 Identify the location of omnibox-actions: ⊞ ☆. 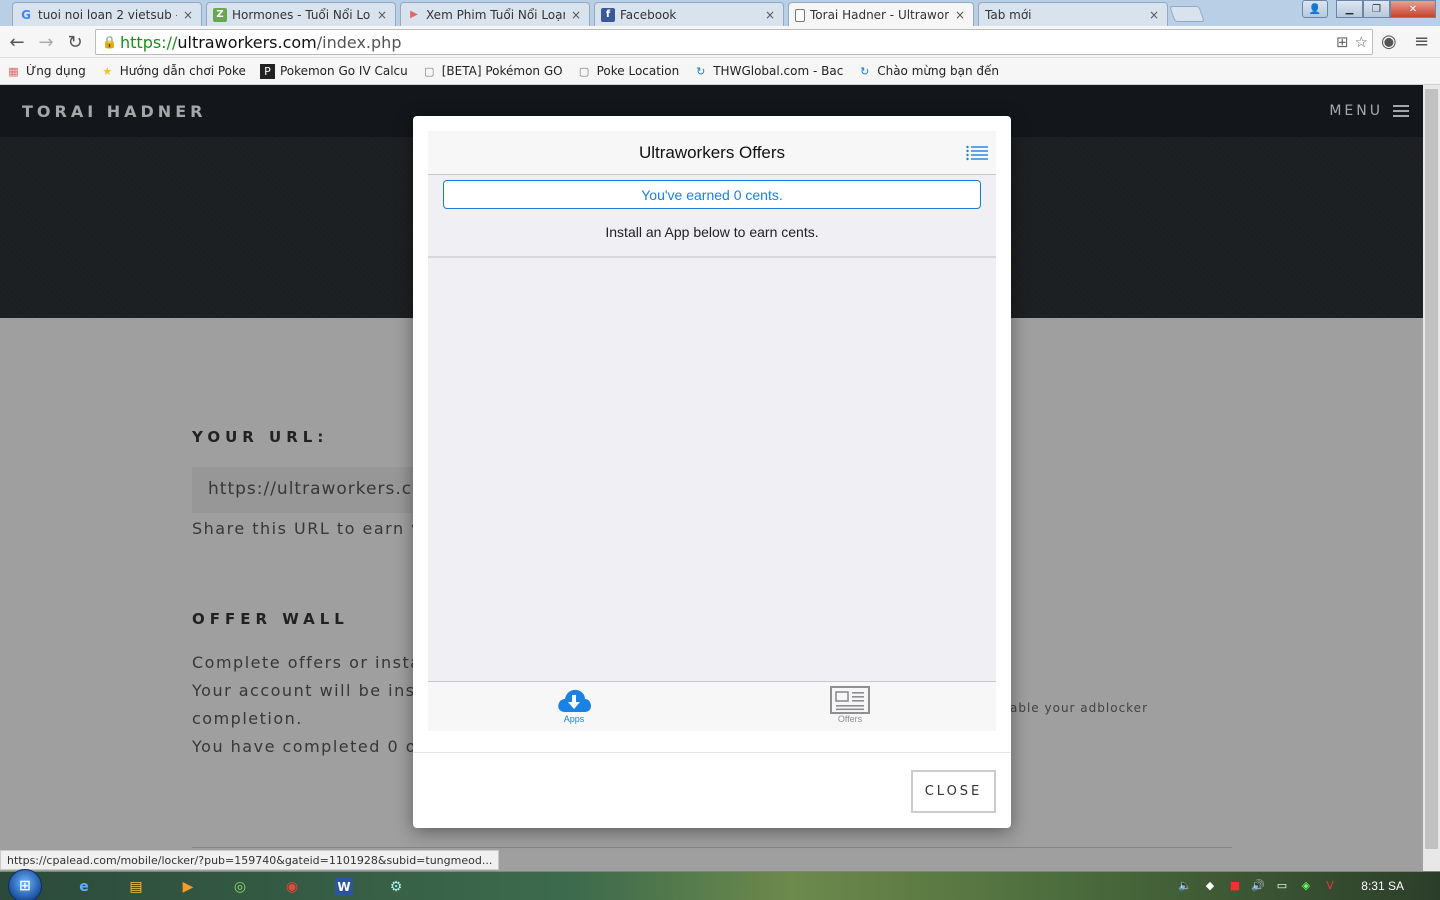
(1352, 42).